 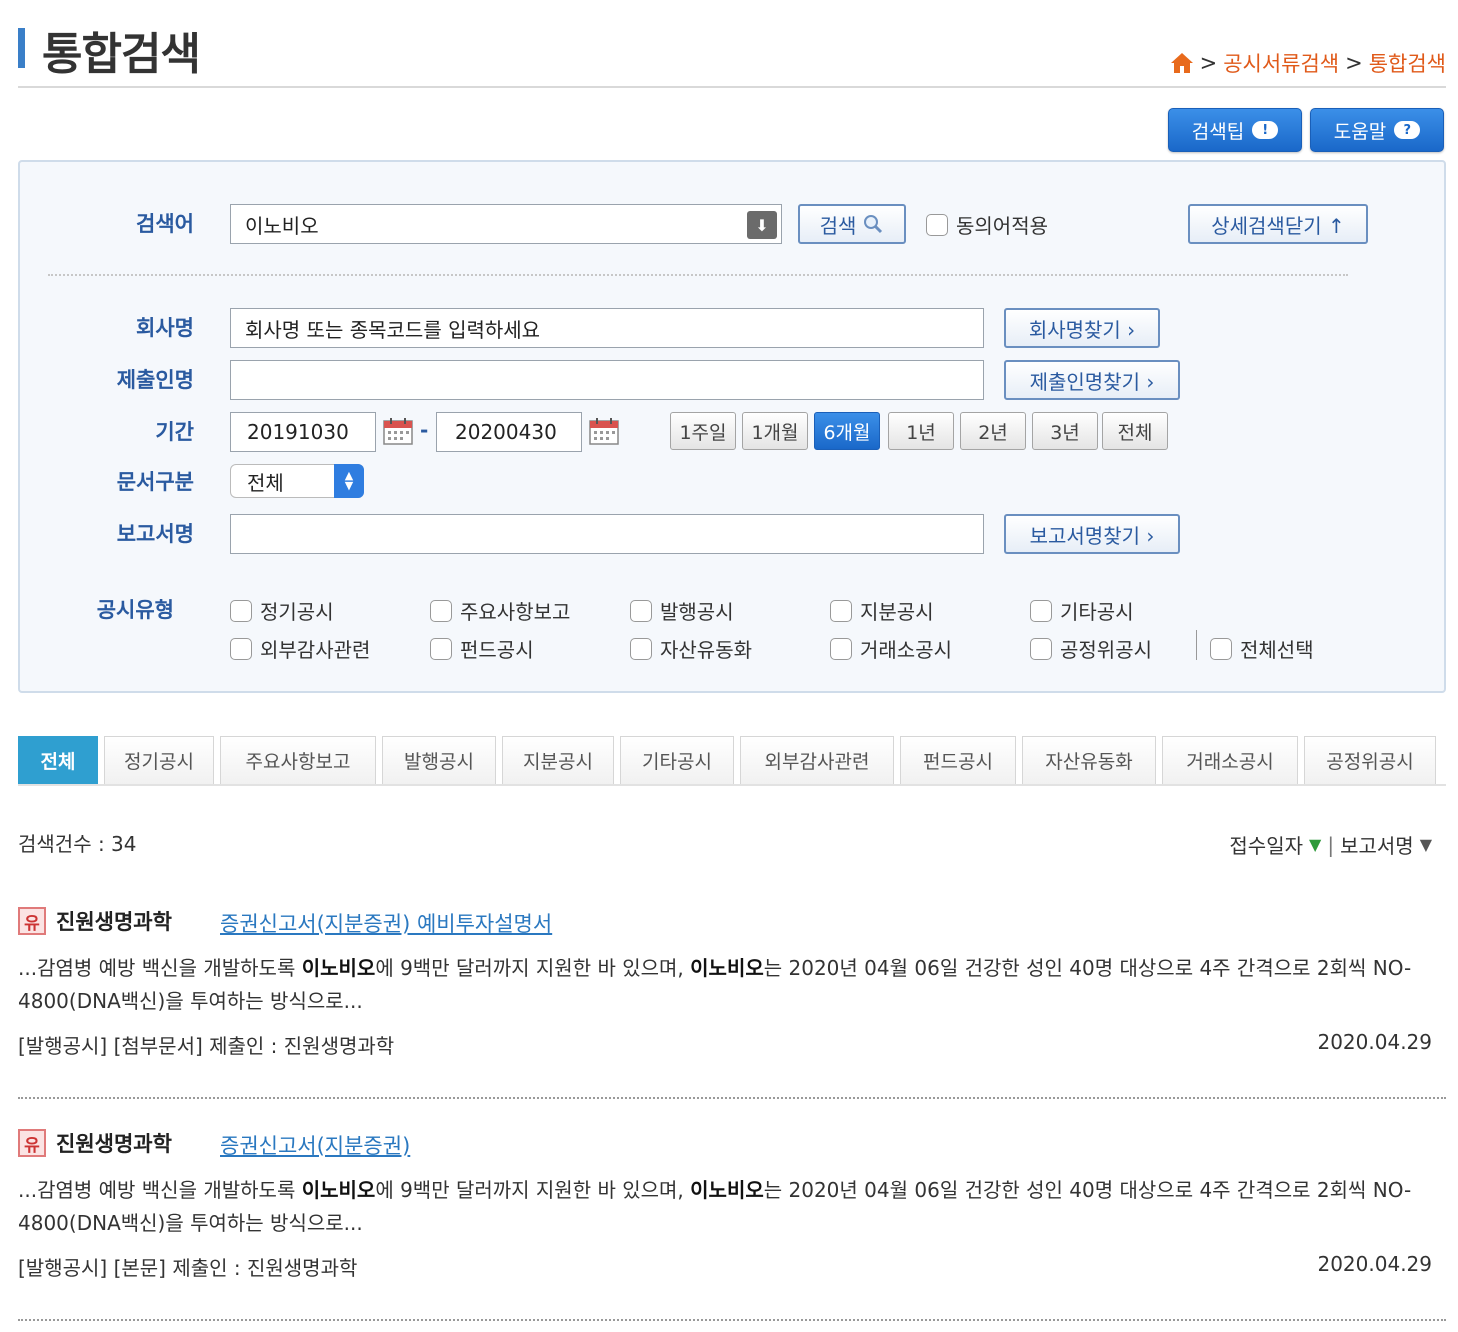 I want to click on submitter-find-button: 제출인명찾기 ›, so click(x=1092, y=380).